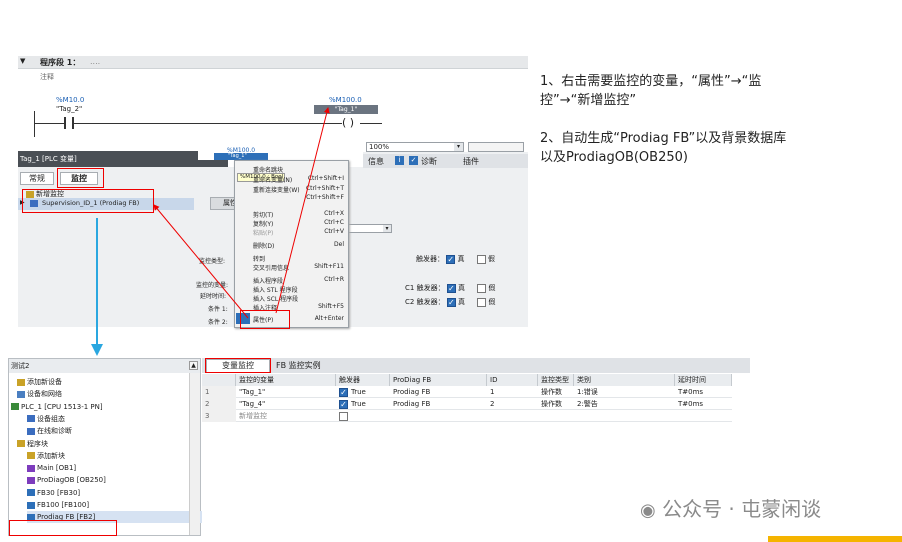  I want to click on row-number: 1, so click(219, 392).